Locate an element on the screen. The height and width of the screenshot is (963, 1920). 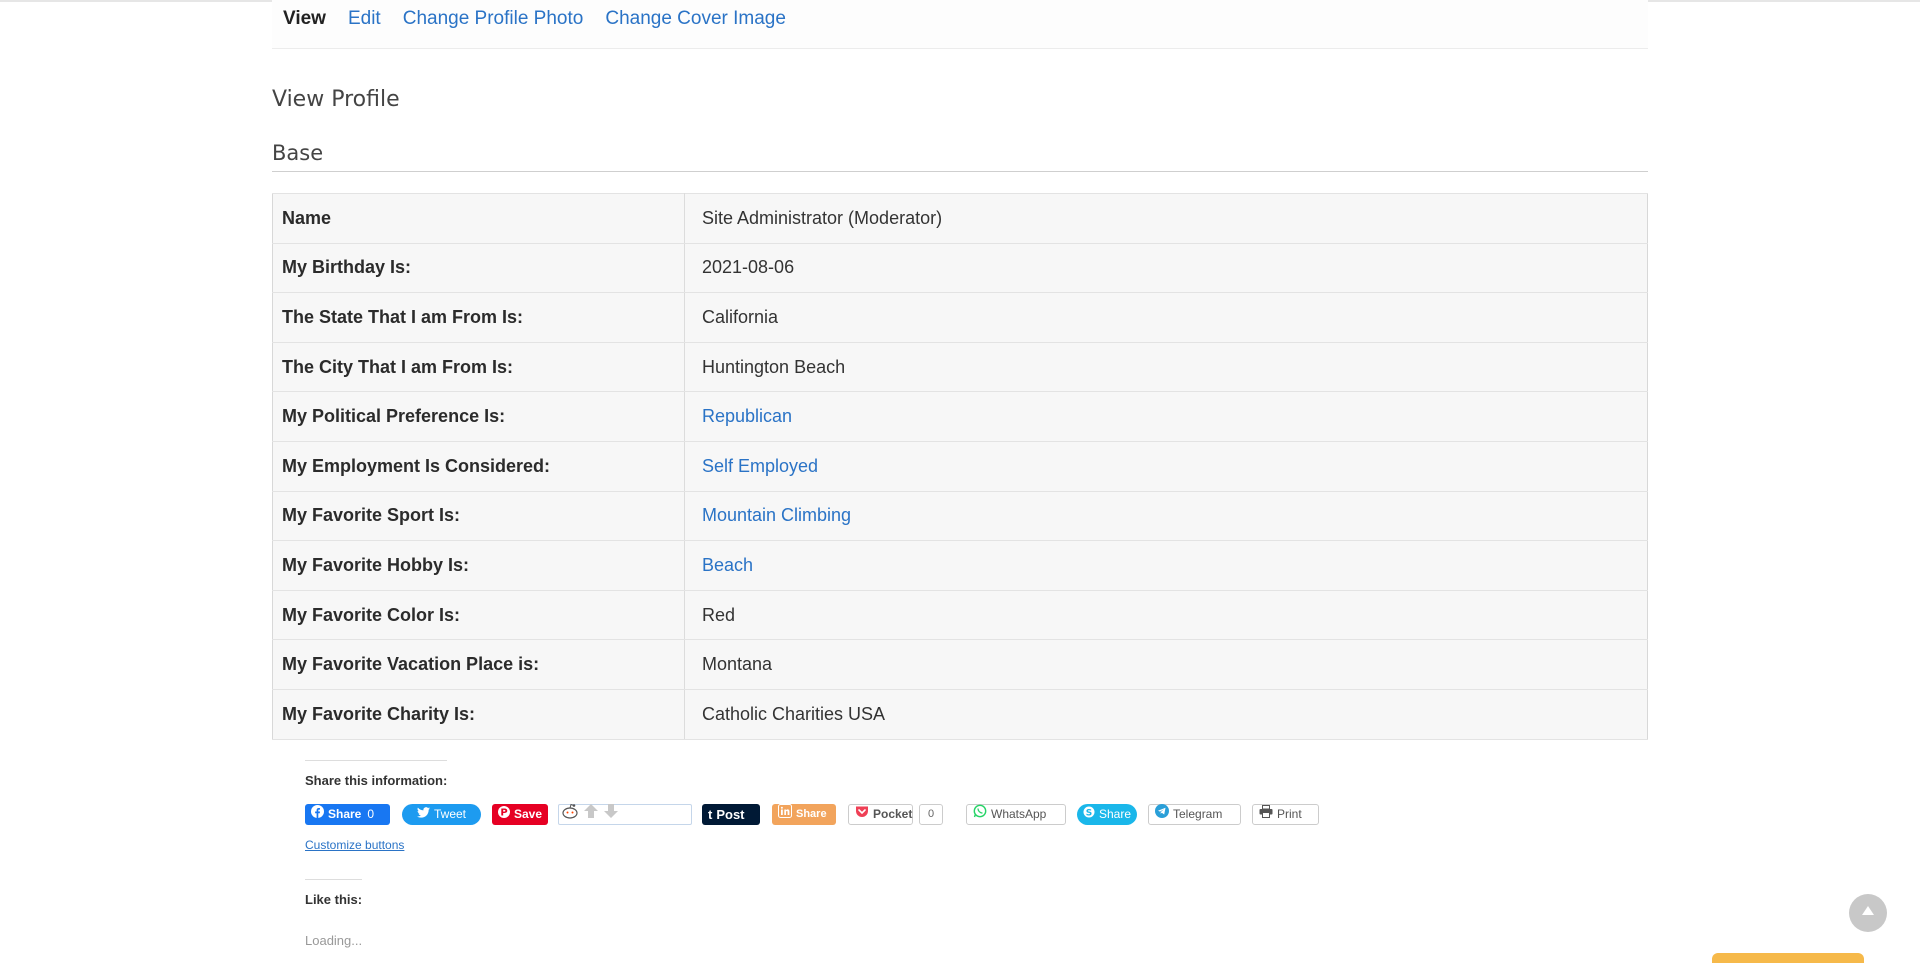
profile-field-row: My Birthday Is: 2021-08-06 is located at coordinates (960, 268).